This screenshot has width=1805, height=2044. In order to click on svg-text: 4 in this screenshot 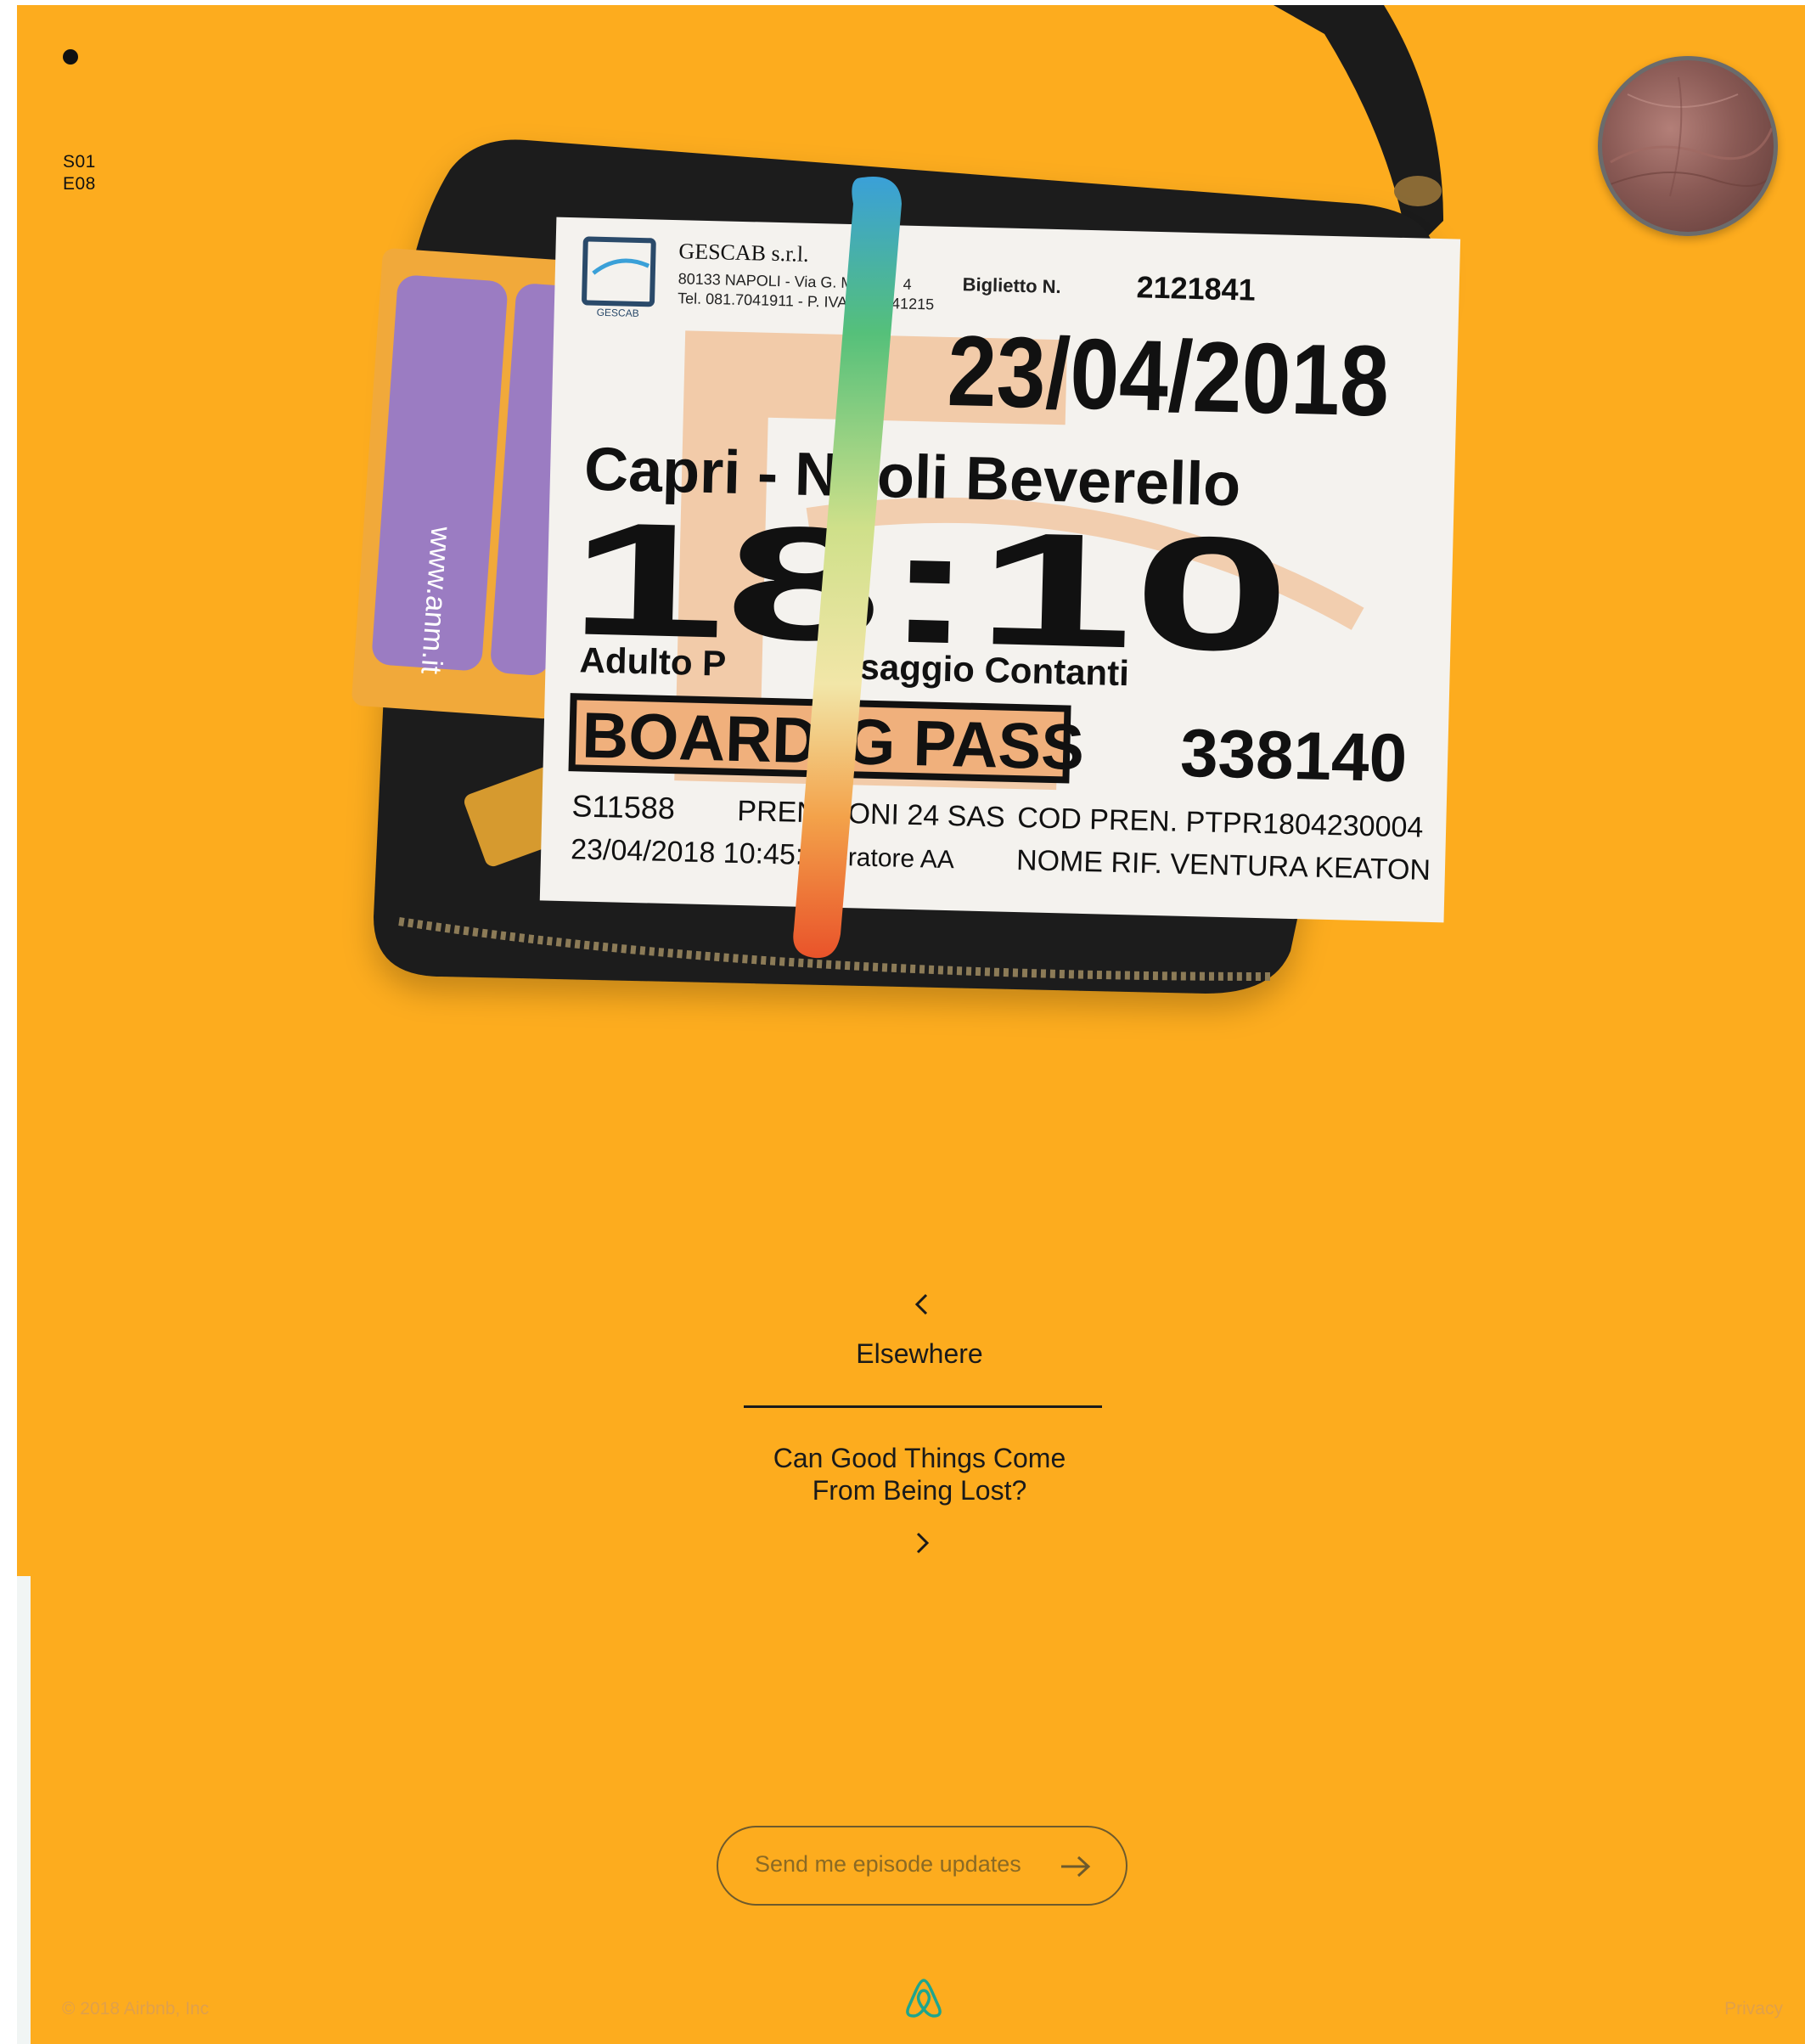, I will do `click(907, 285)`.